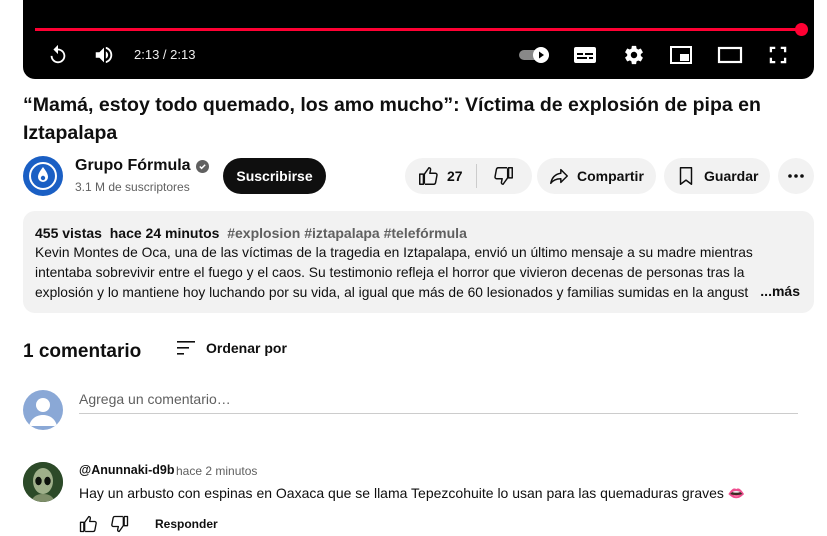 The width and height of the screenshot is (827, 536). Describe the element at coordinates (274, 176) in the screenshot. I see `subscribe-button: Suscribirse` at that location.